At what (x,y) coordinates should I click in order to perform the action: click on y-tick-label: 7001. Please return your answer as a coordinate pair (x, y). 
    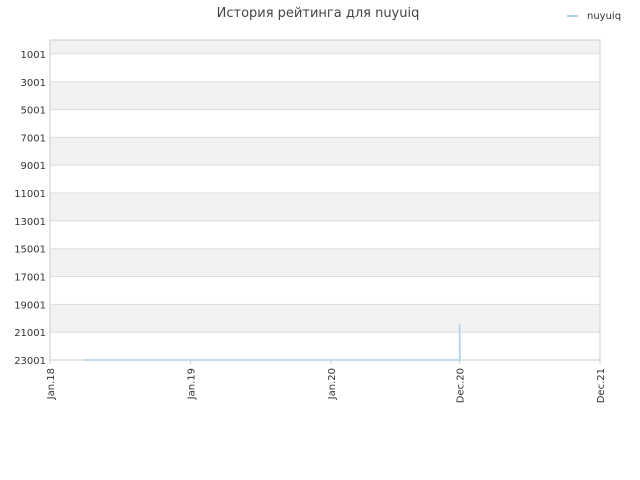
    Looking at the image, I should click on (33, 138).